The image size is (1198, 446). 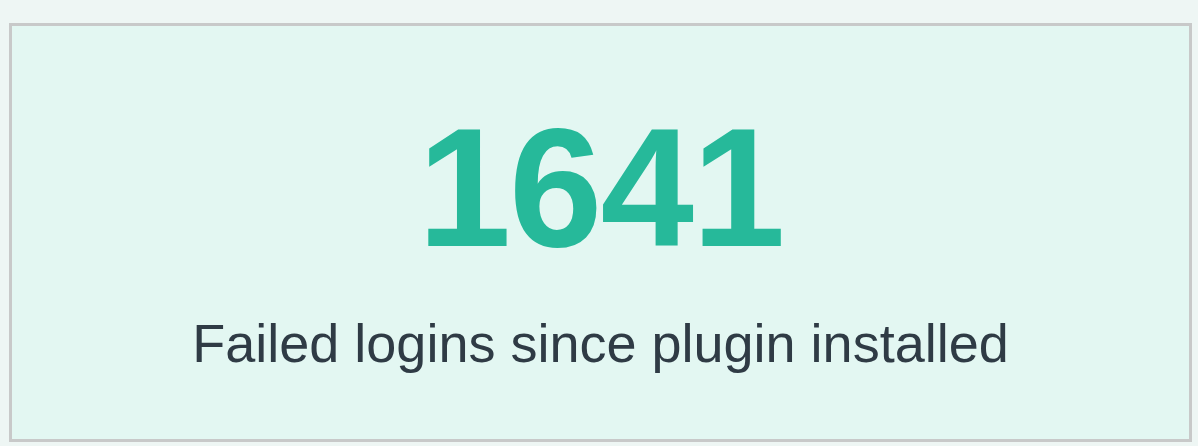 I want to click on stat-value: 1641, so click(x=600, y=188).